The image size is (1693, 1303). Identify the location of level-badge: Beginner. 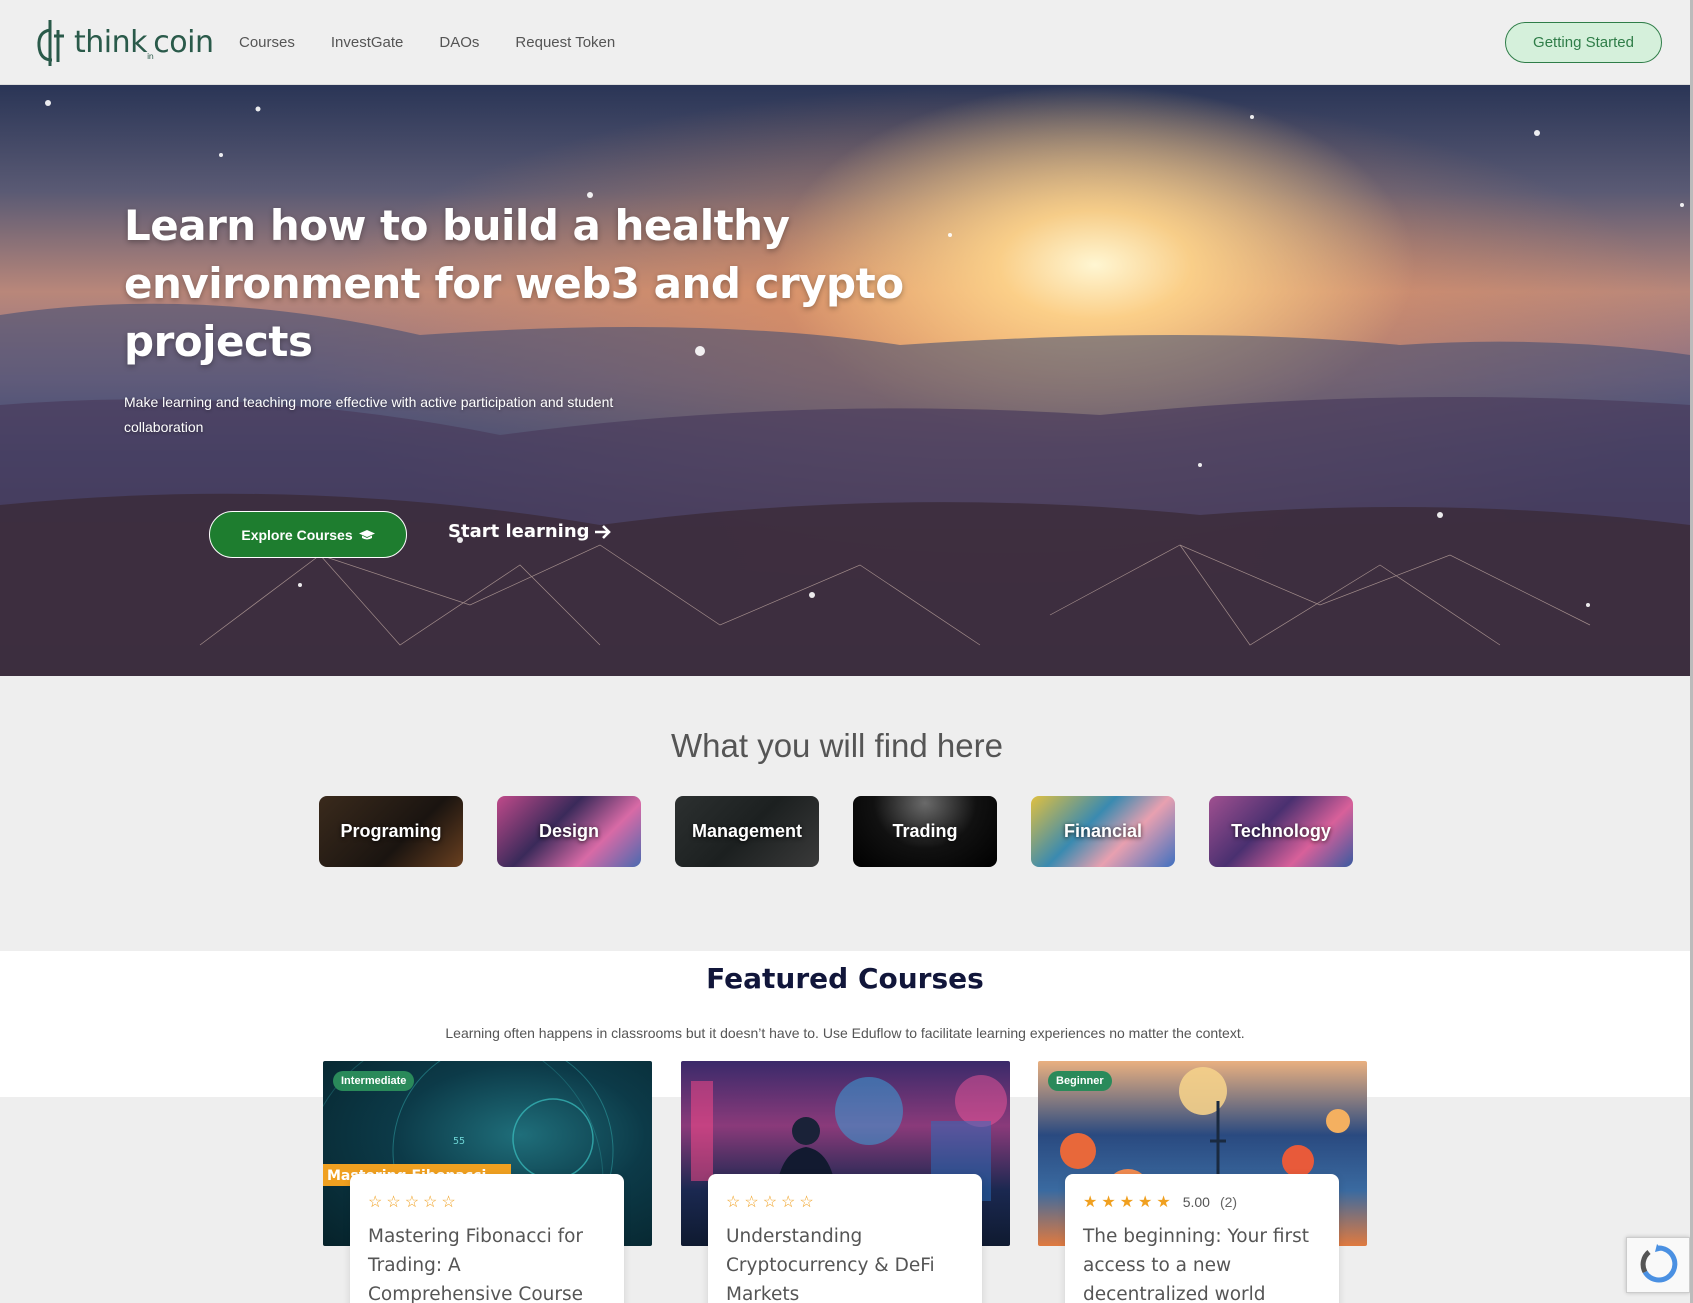
(1080, 1081).